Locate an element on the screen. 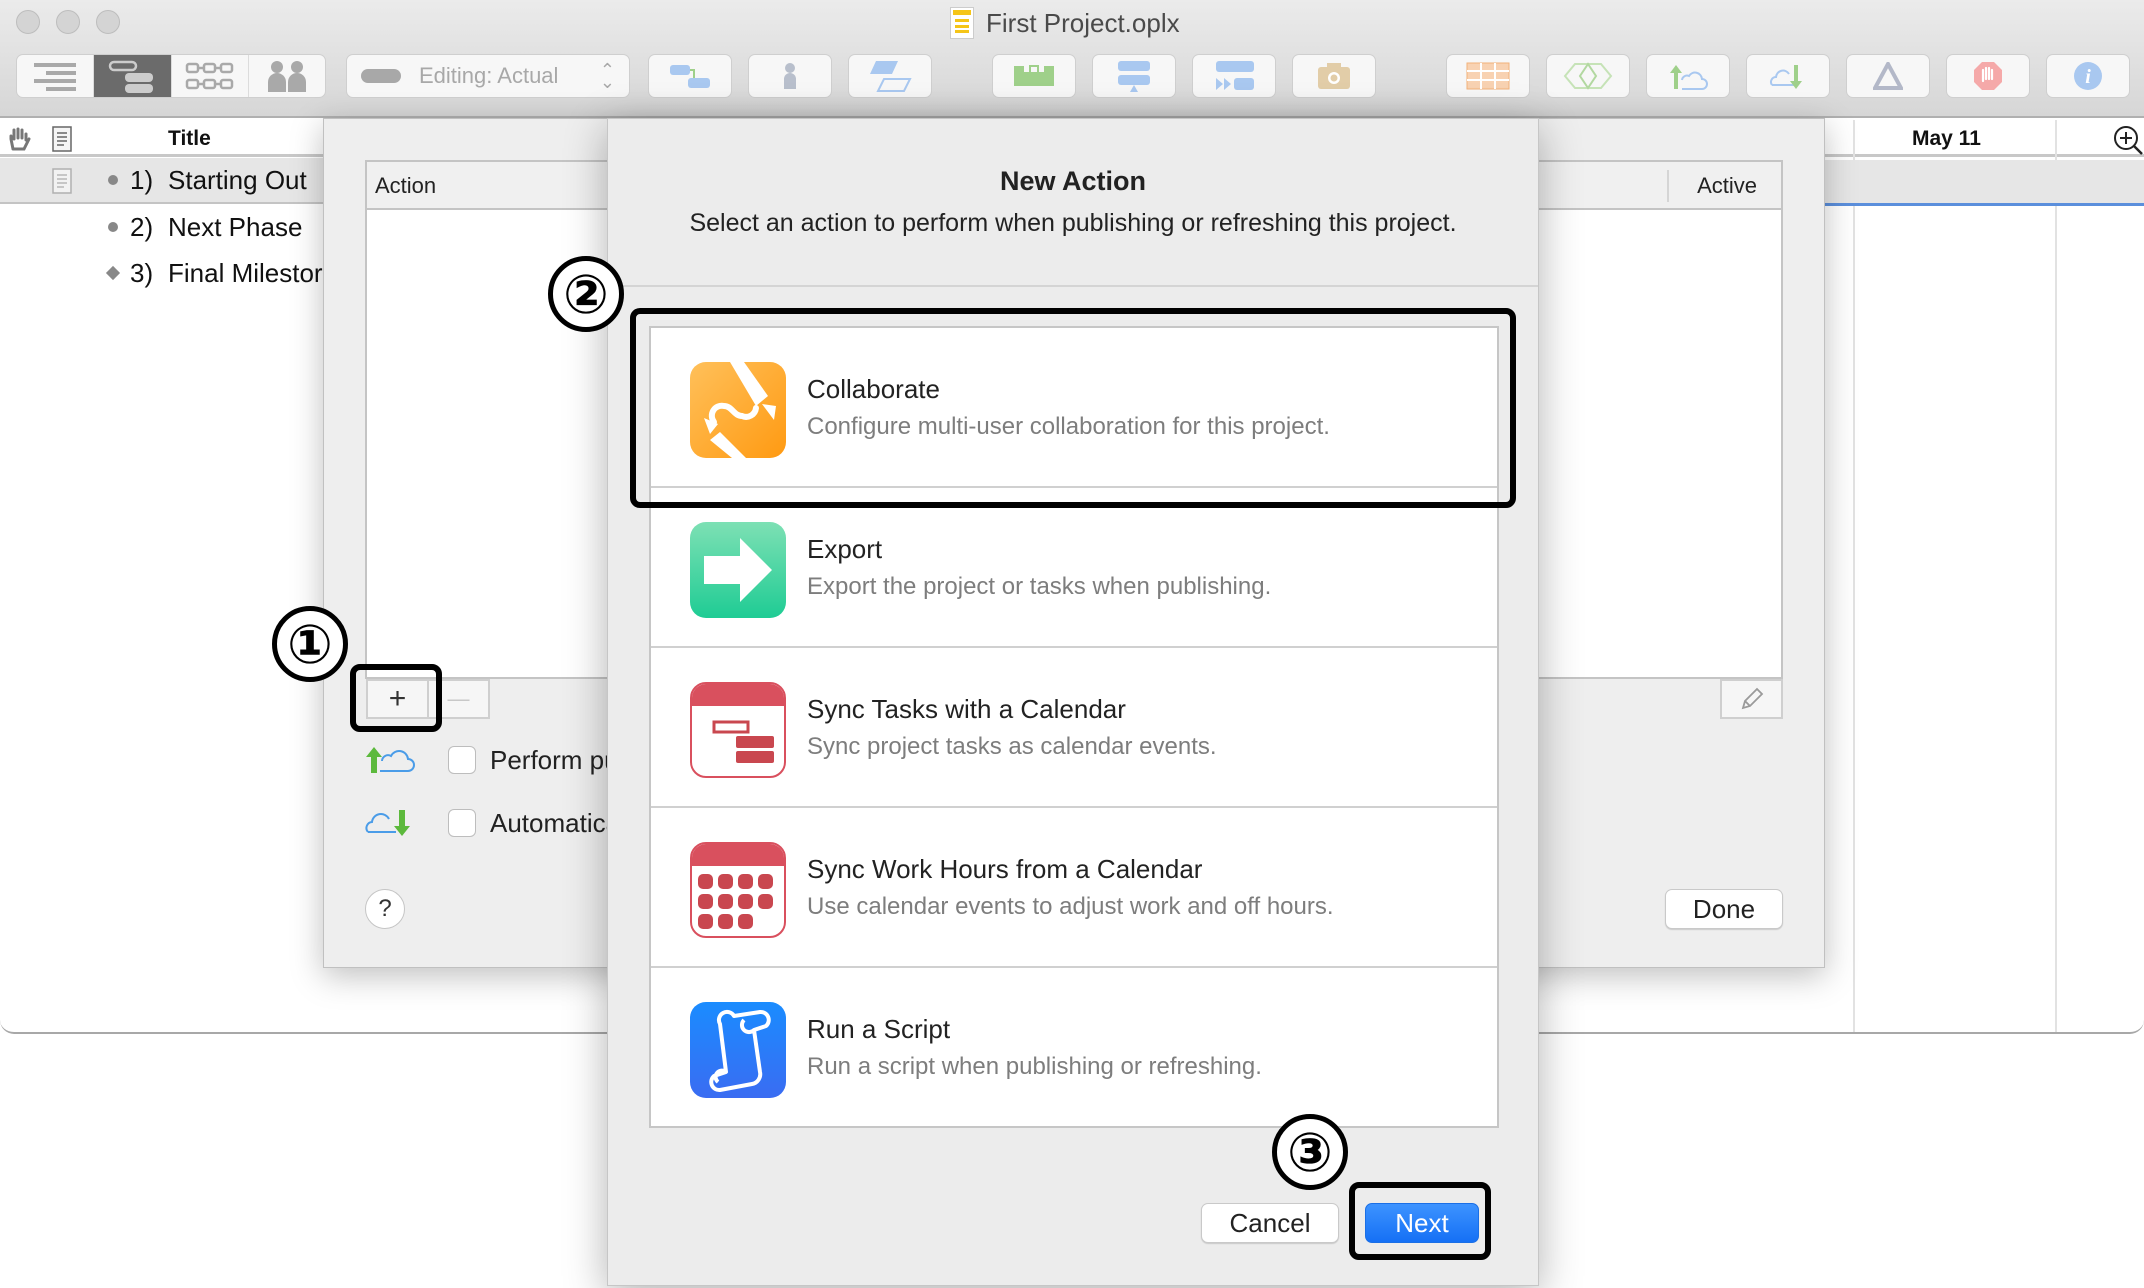  resource-view-button is located at coordinates (287, 76).